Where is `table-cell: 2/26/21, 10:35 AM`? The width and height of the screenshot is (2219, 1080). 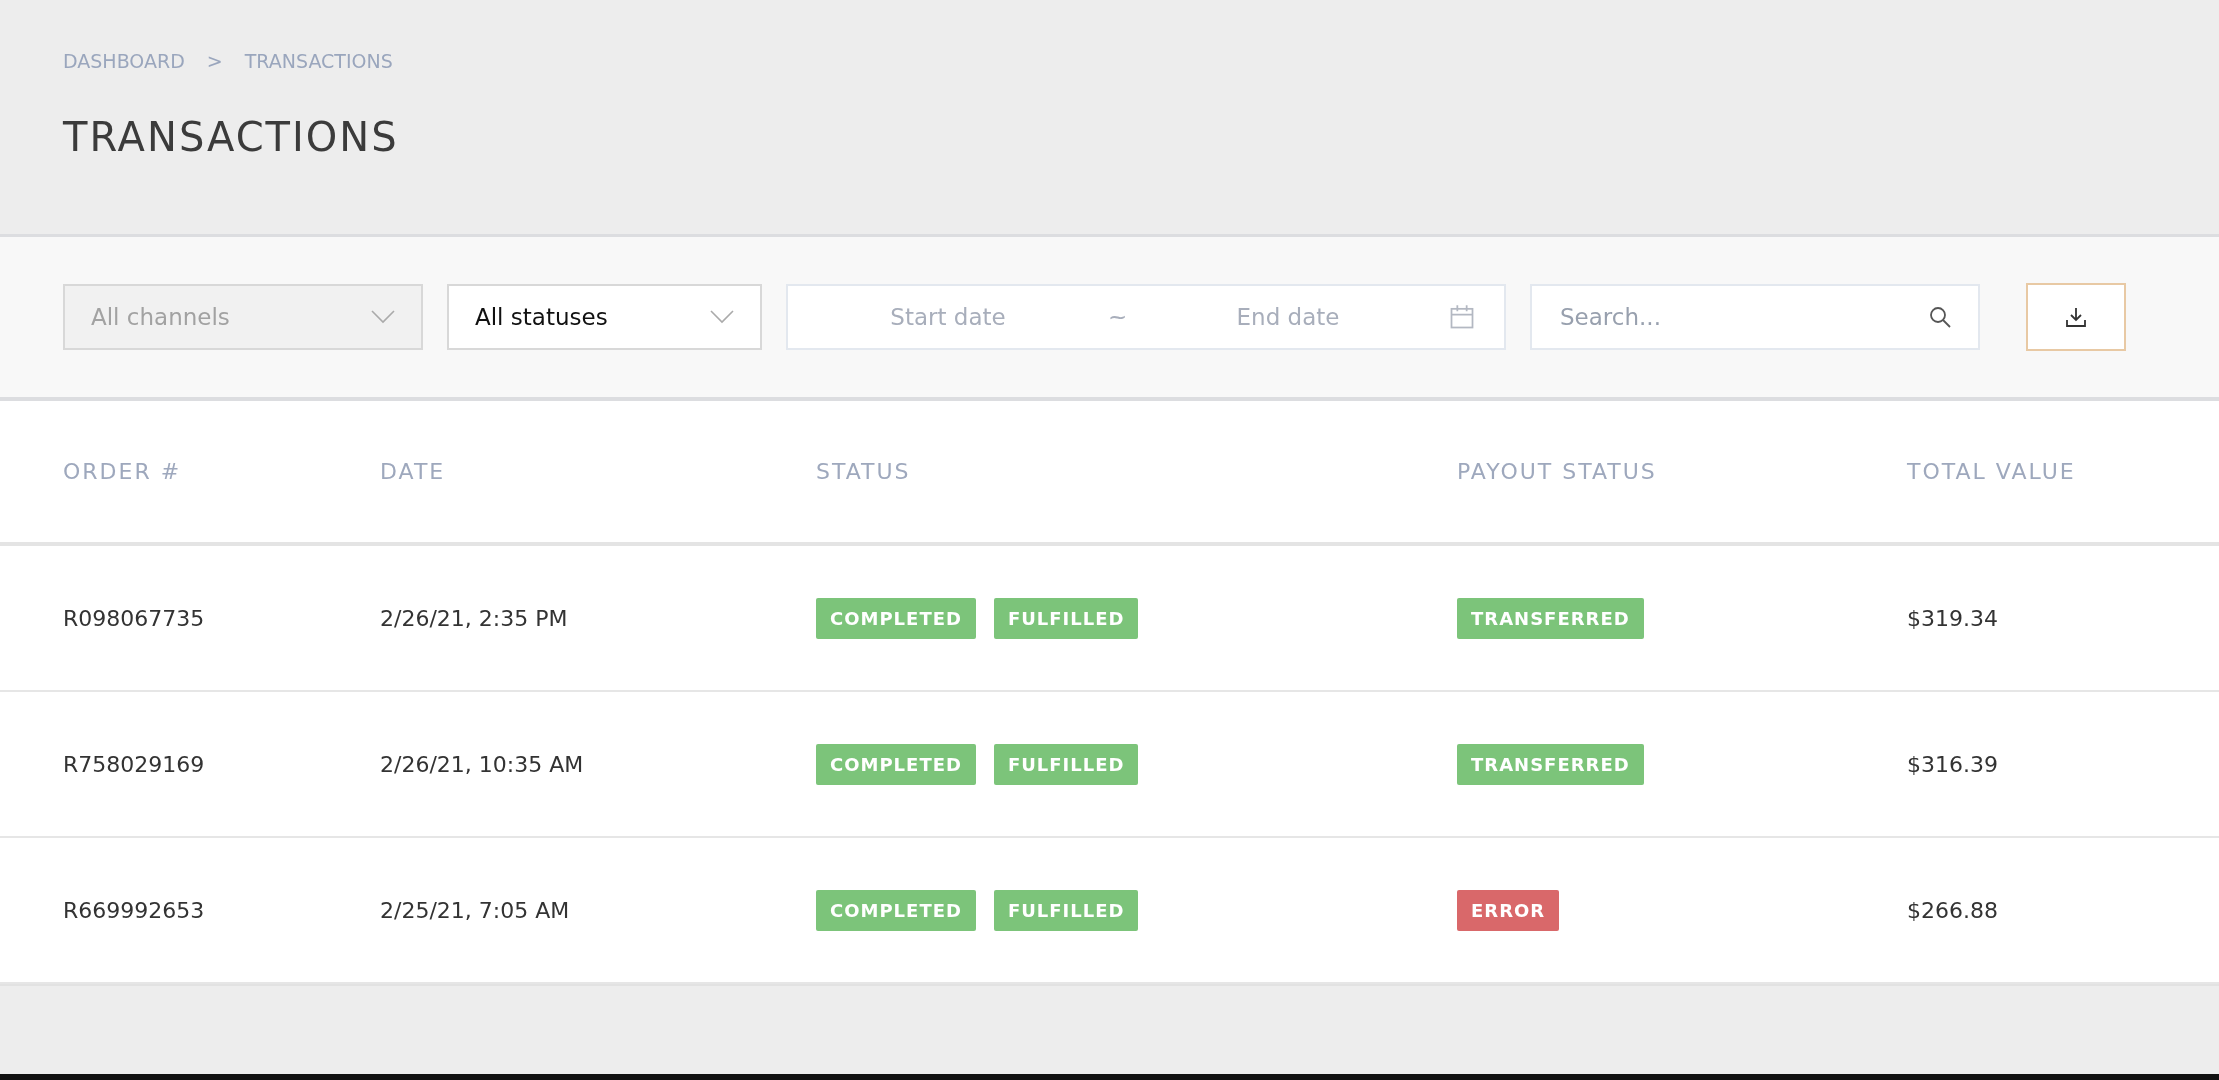 table-cell: 2/26/21, 10:35 AM is located at coordinates (482, 764).